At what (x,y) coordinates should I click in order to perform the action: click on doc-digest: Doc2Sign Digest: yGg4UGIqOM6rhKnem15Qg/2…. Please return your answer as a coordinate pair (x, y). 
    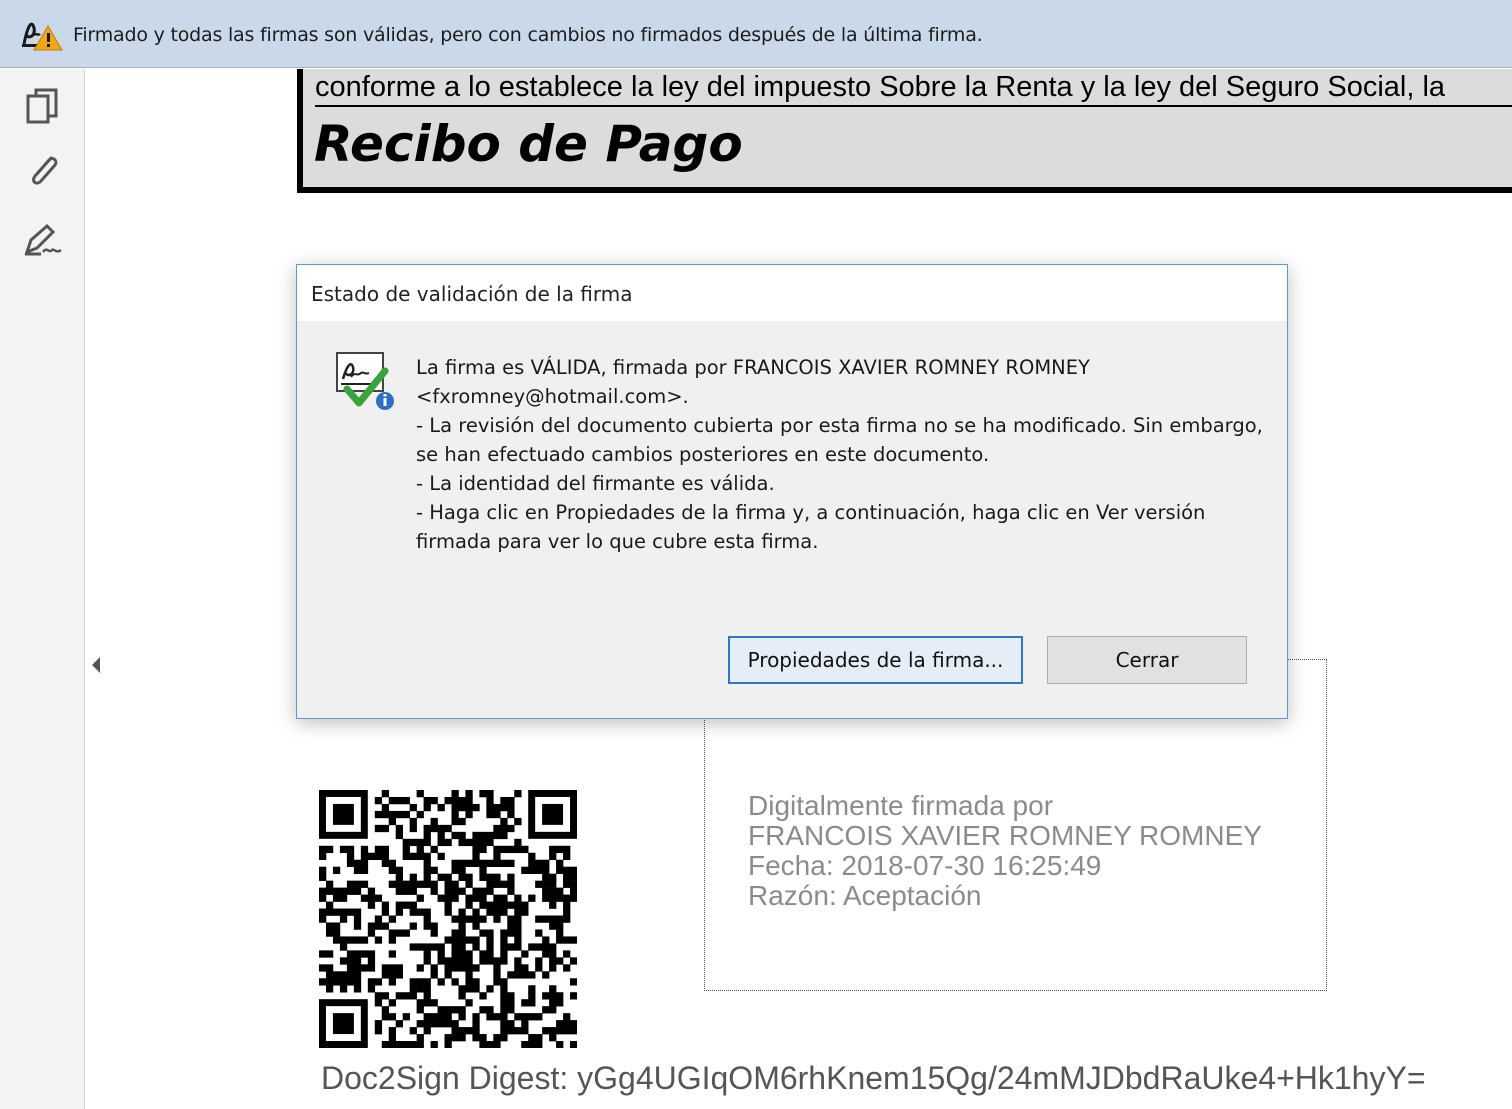
    Looking at the image, I should click on (873, 1078).